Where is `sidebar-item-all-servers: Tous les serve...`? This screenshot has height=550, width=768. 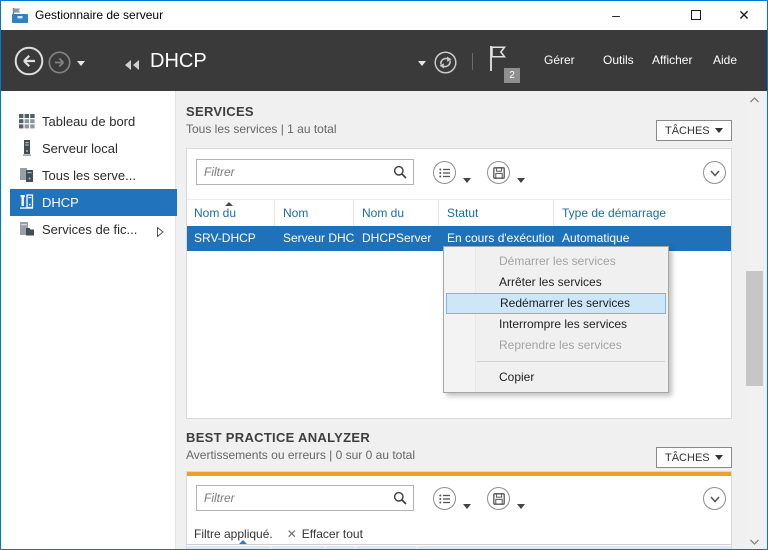 sidebar-item-all-servers: Tous les serve... is located at coordinates (89, 175).